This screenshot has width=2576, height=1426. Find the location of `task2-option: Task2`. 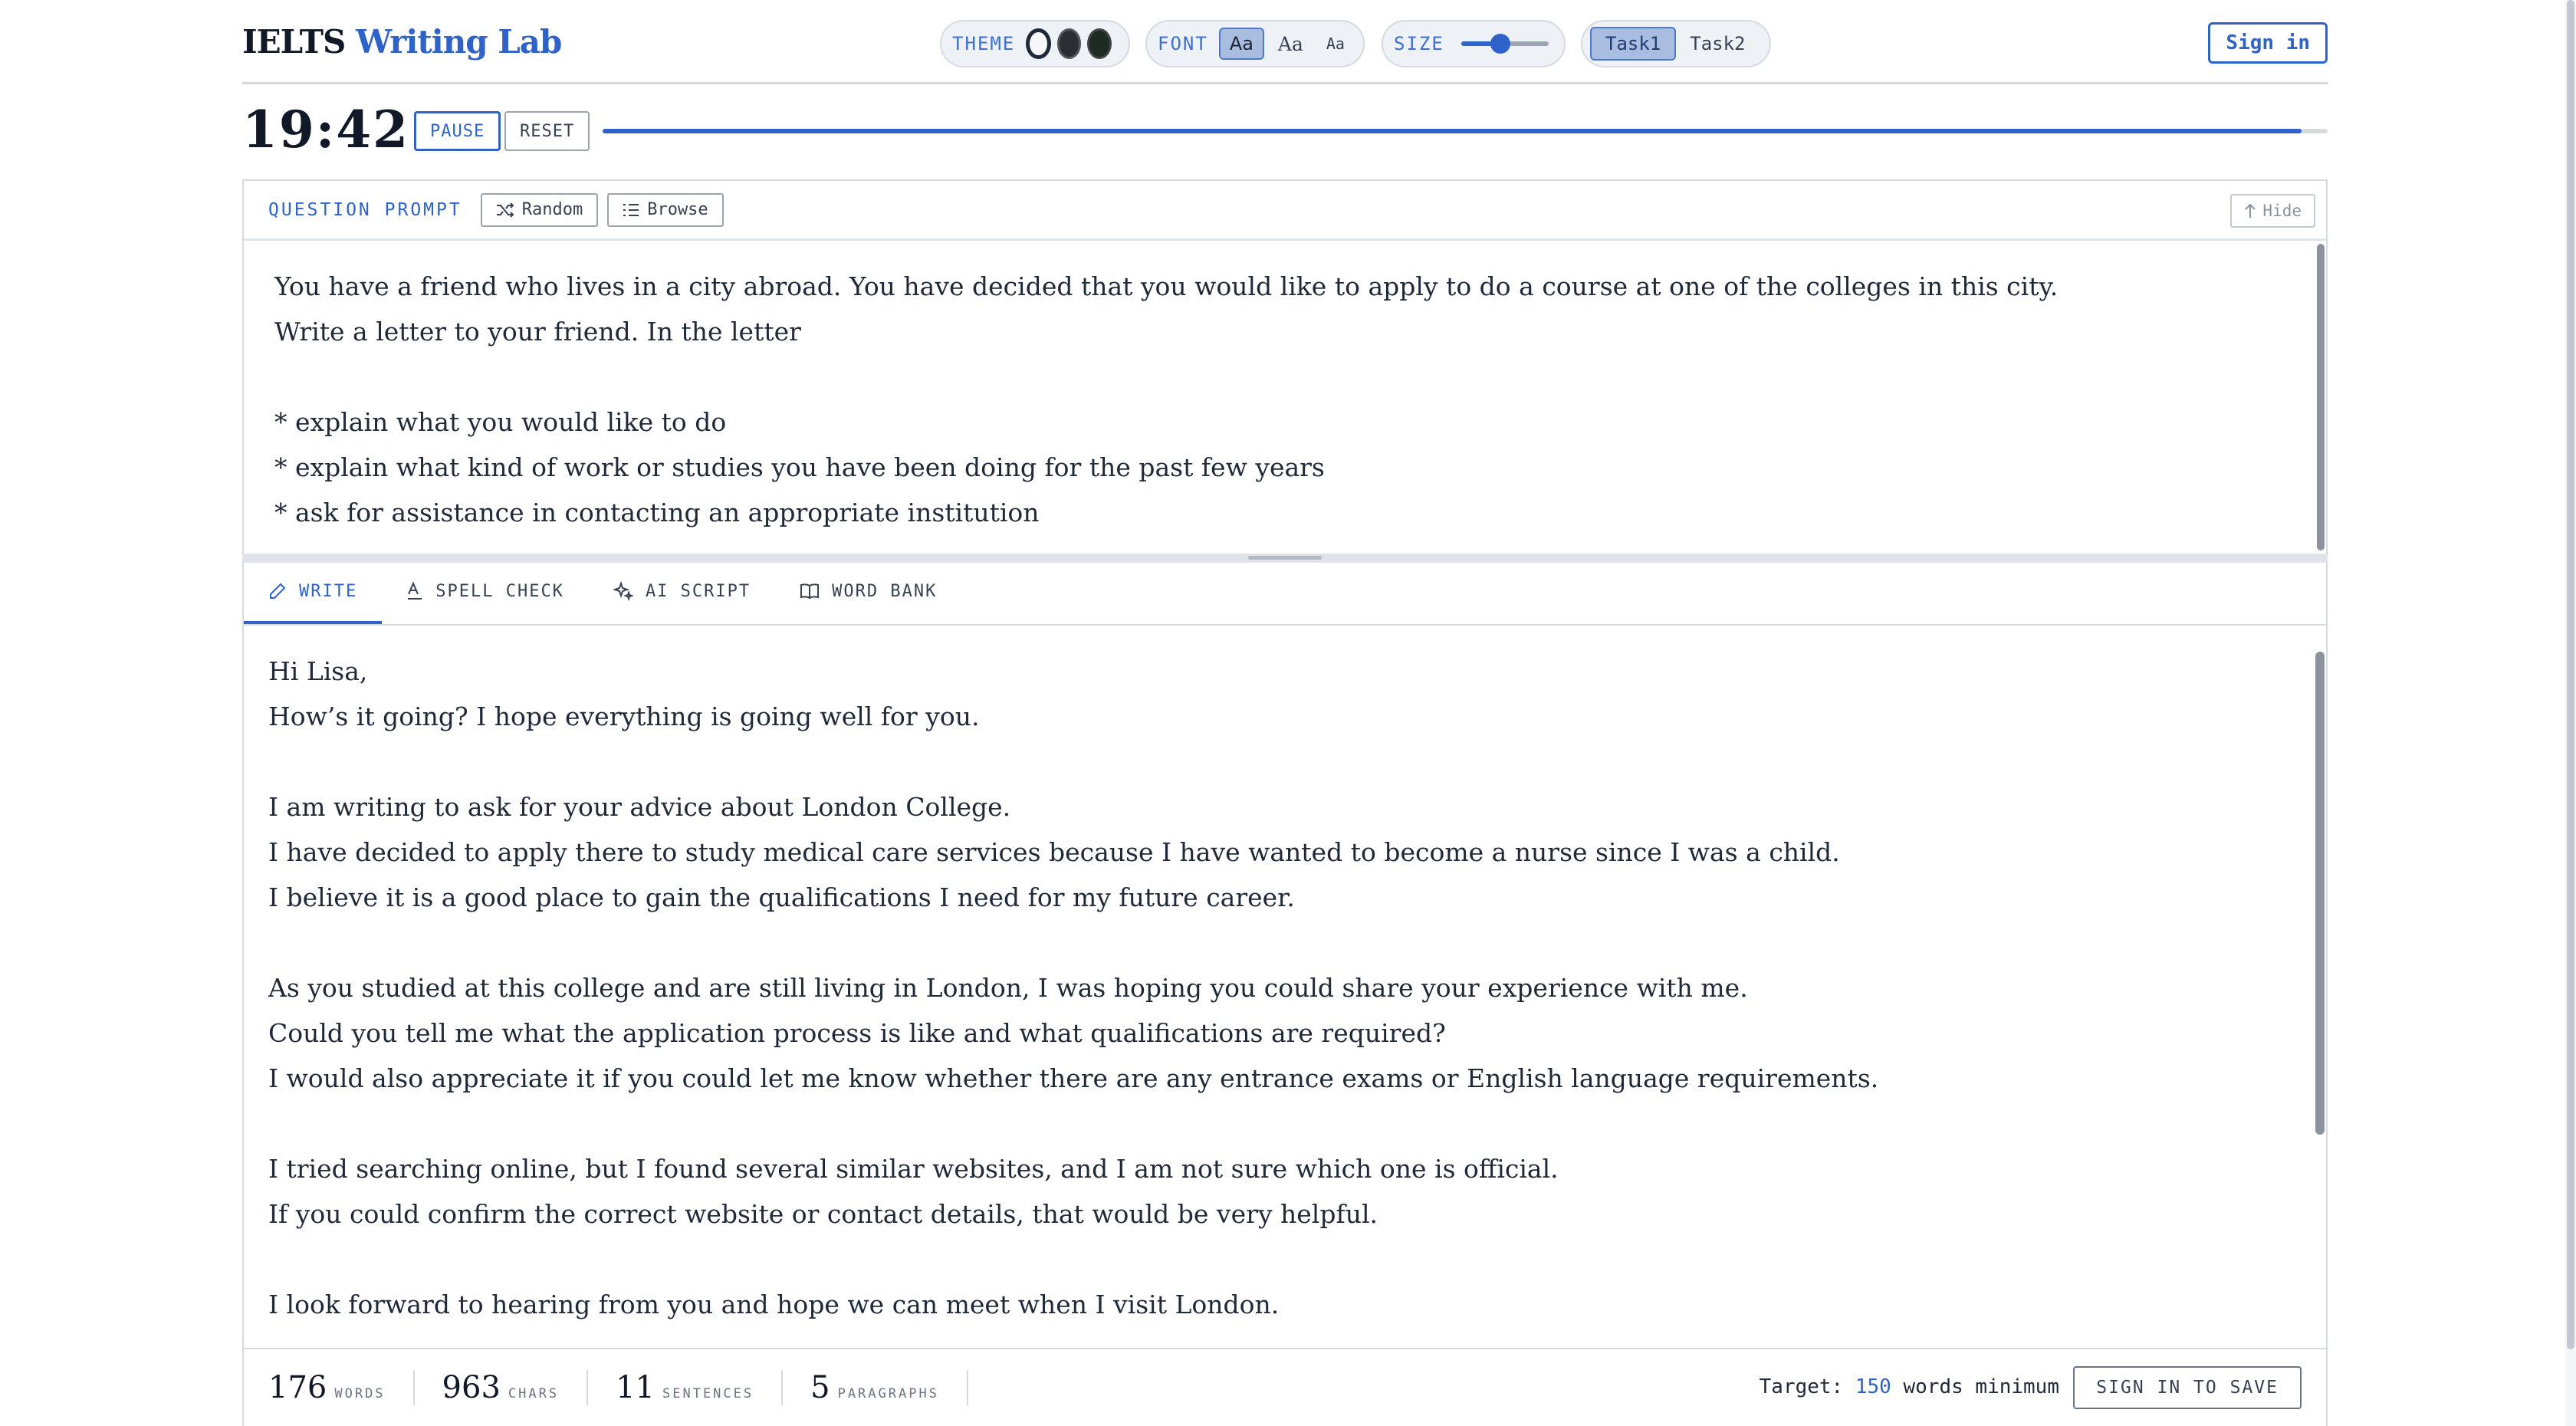

task2-option: Task2 is located at coordinates (1718, 44).